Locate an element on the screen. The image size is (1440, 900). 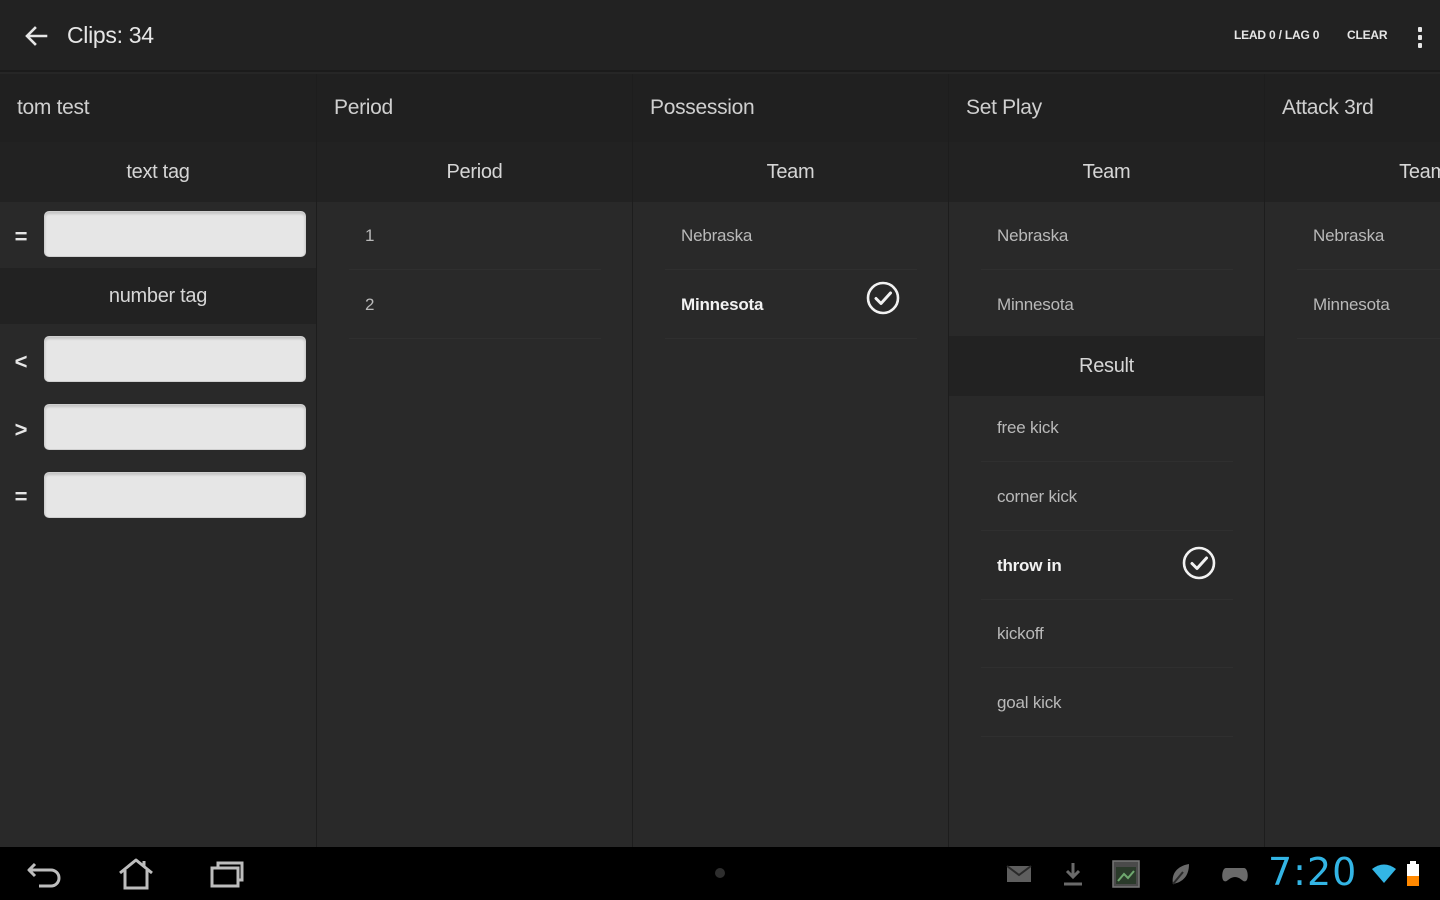
nav-home-button is located at coordinates (136, 874).